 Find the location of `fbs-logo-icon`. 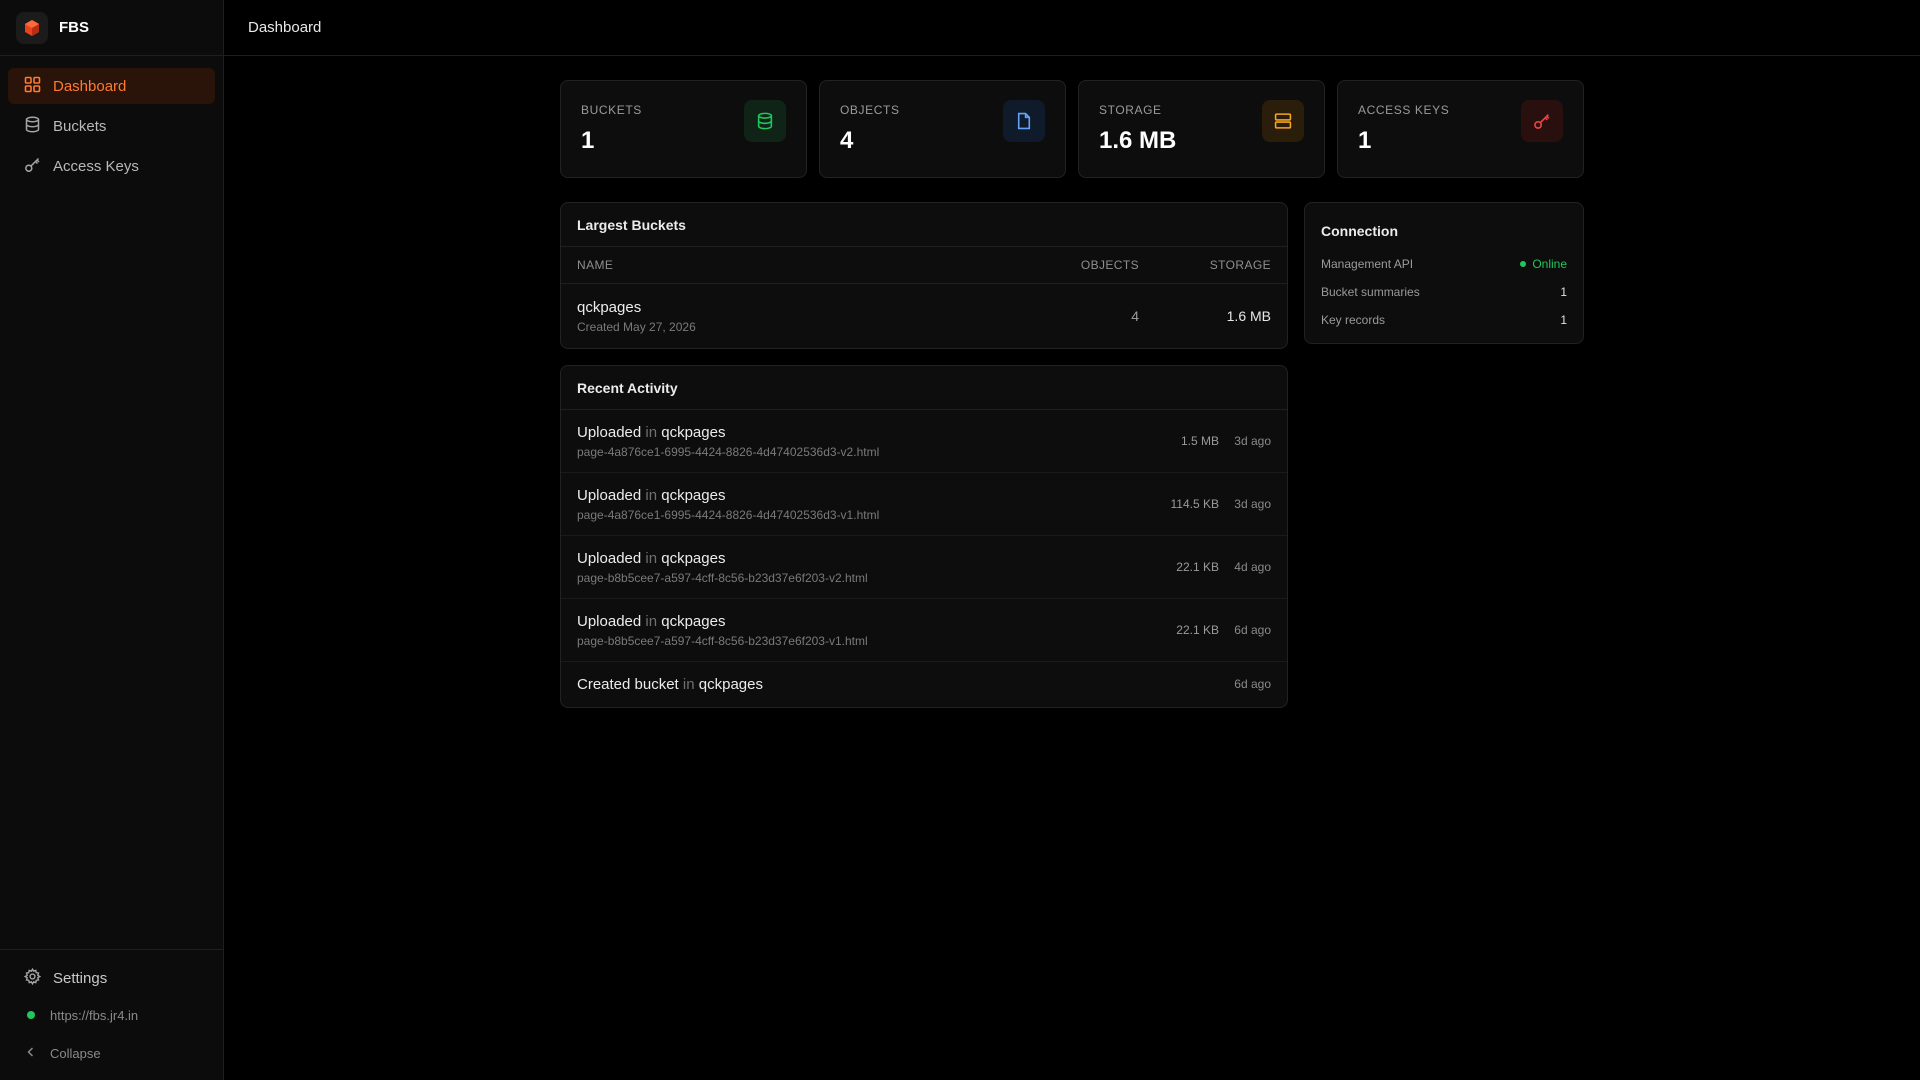

fbs-logo-icon is located at coordinates (32, 27).